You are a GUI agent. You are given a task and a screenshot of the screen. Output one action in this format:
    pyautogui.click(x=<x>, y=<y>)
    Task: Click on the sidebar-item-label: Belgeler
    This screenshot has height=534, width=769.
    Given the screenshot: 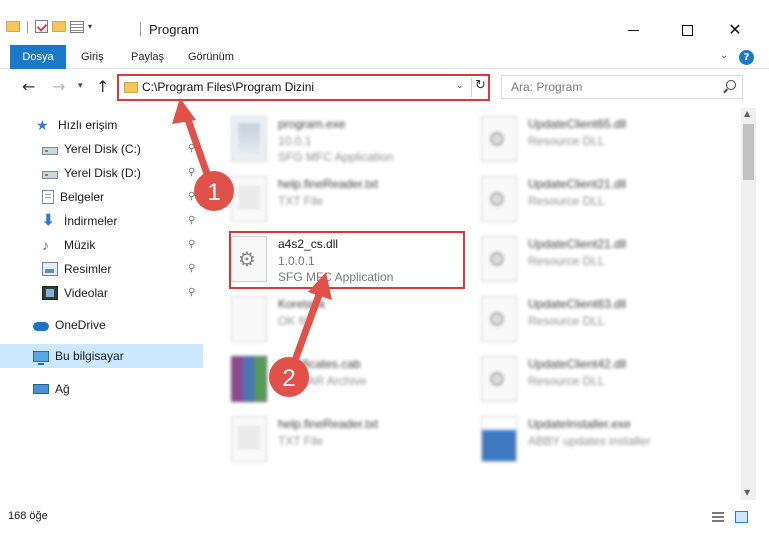 What is the action you would take?
    pyautogui.click(x=82, y=197)
    